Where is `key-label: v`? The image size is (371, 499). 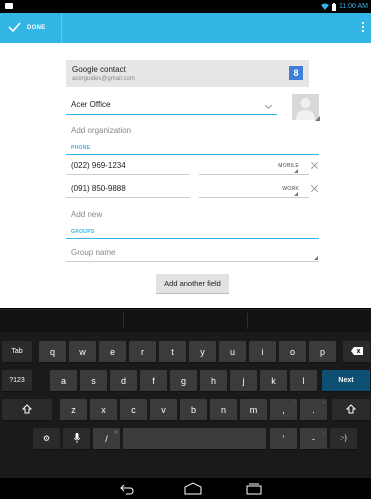
key-label: v is located at coordinates (163, 410).